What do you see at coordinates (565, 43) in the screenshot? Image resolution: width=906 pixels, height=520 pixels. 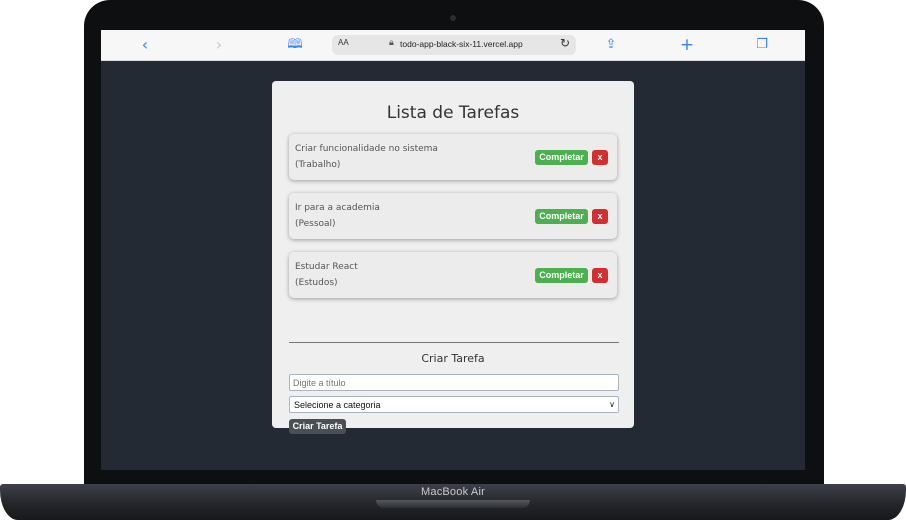 I see `reload-icon: ↻` at bounding box center [565, 43].